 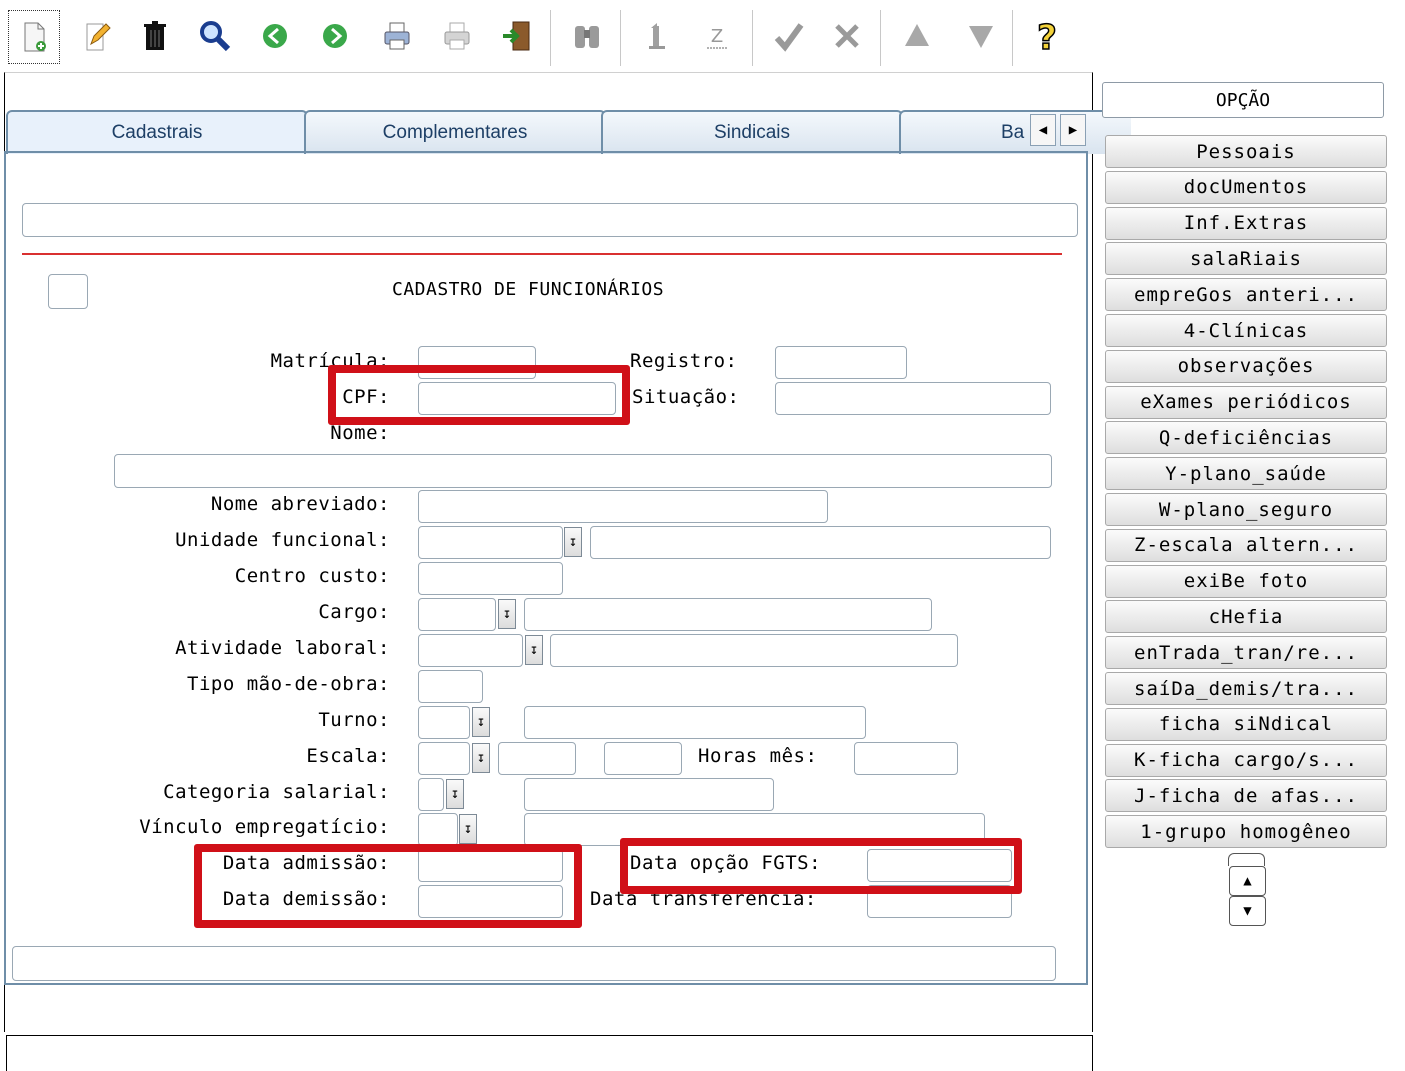 What do you see at coordinates (583, 471) in the screenshot?
I see `nome-input` at bounding box center [583, 471].